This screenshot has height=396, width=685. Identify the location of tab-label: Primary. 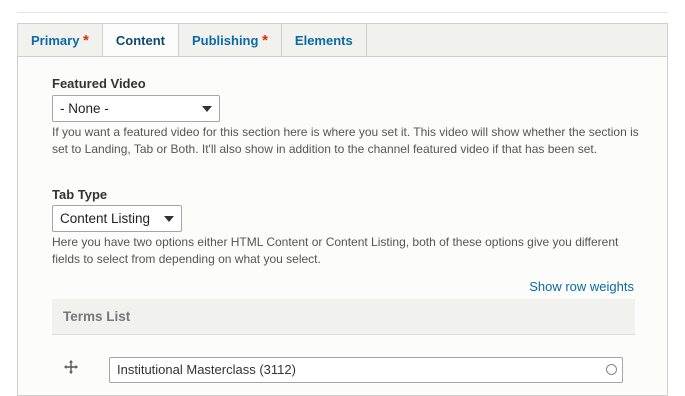
(55, 40).